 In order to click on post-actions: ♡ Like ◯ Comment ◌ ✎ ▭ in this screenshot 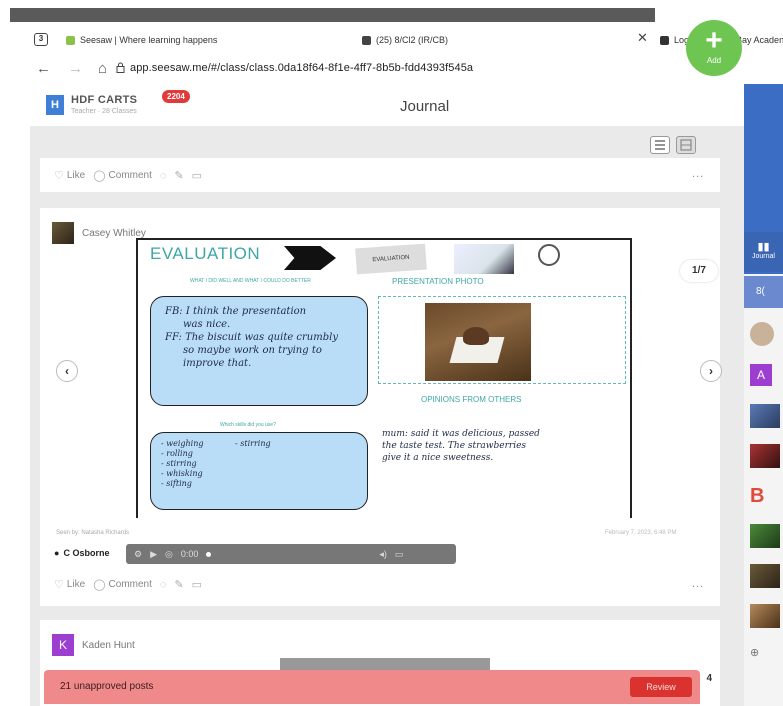, I will do `click(128, 585)`.